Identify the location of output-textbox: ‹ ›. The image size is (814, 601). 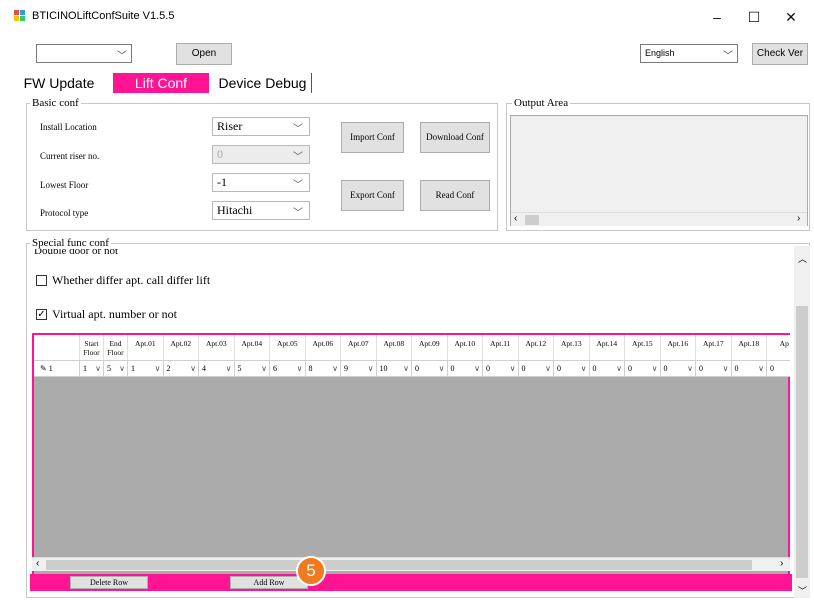
(659, 170).